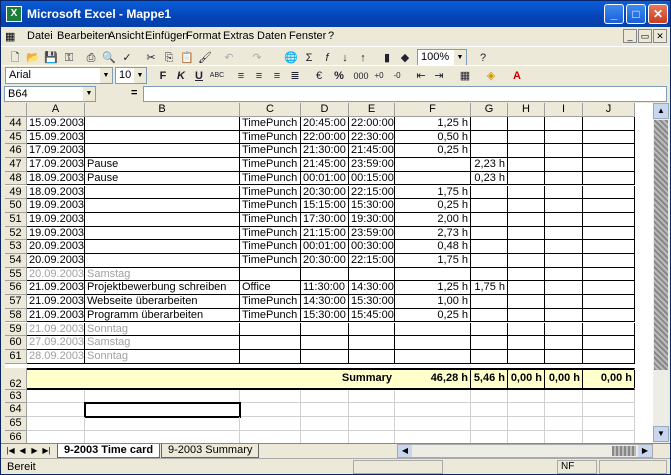 Image resolution: width=671 pixels, height=475 pixels. Describe the element at coordinates (241, 76) in the screenshot. I see `align-left-icon: ≡` at that location.